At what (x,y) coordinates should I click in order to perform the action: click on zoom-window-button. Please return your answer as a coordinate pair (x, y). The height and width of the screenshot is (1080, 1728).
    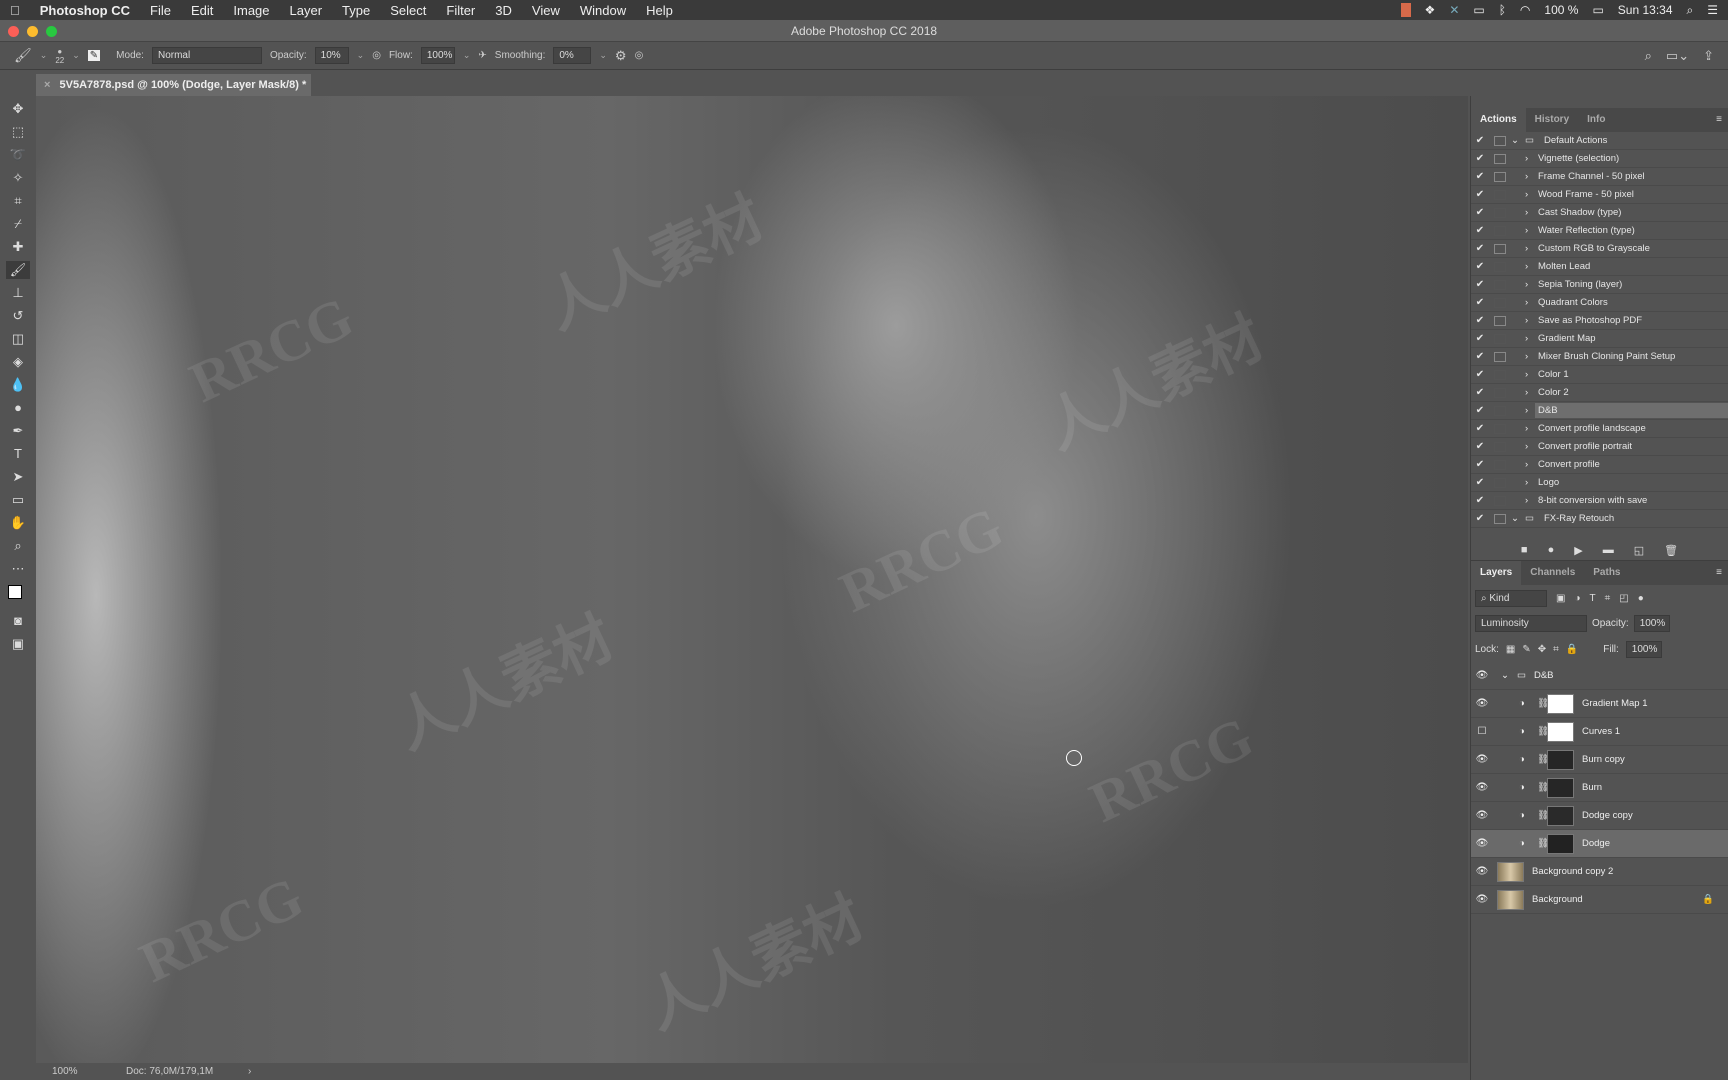
    Looking at the image, I should click on (51, 31).